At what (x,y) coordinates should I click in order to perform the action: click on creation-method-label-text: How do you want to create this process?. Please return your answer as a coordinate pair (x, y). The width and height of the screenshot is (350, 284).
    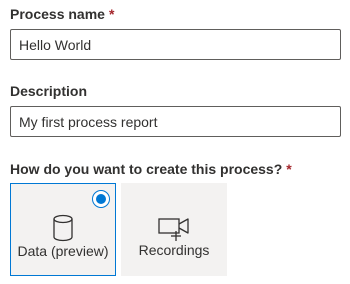
    Looking at the image, I should click on (146, 169).